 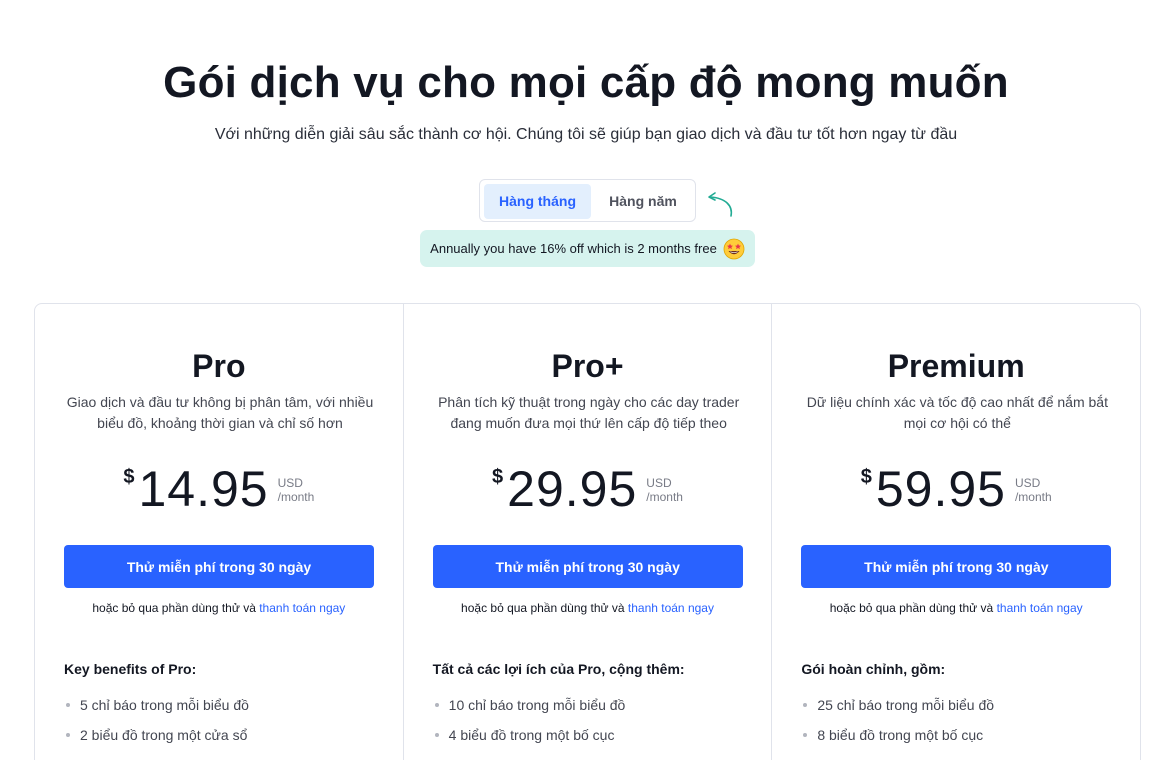 What do you see at coordinates (529, 737) in the screenshot?
I see `benefit-item: 4 biểu đồ trong một bố cục` at bounding box center [529, 737].